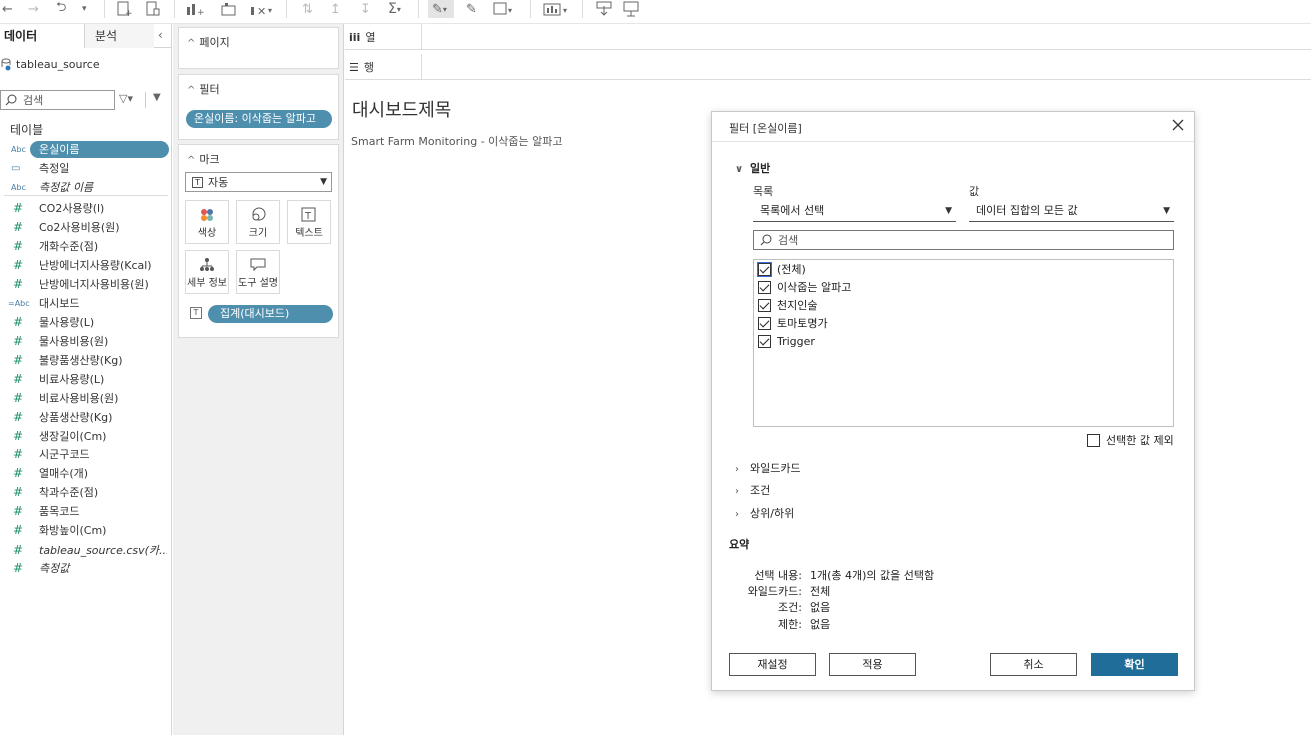 This screenshot has height=735, width=1311. I want to click on text-mark-button: T 텍스트, so click(309, 222).